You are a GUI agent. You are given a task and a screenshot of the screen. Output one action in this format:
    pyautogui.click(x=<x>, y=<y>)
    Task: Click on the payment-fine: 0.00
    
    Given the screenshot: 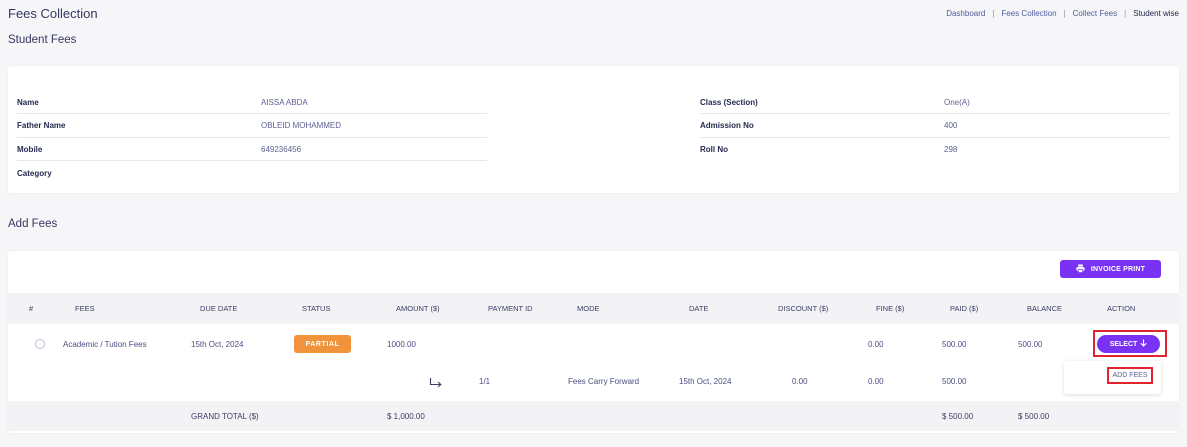 What is the action you would take?
    pyautogui.click(x=876, y=381)
    